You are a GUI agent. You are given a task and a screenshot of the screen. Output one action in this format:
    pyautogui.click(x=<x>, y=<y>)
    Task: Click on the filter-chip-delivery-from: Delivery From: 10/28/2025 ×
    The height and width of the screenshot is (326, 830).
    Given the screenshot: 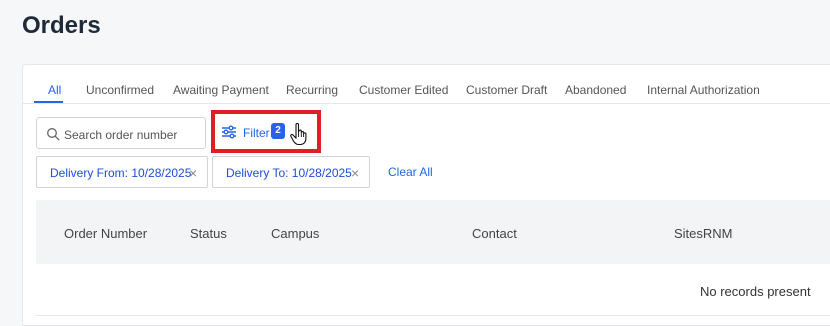 What is the action you would take?
    pyautogui.click(x=122, y=172)
    